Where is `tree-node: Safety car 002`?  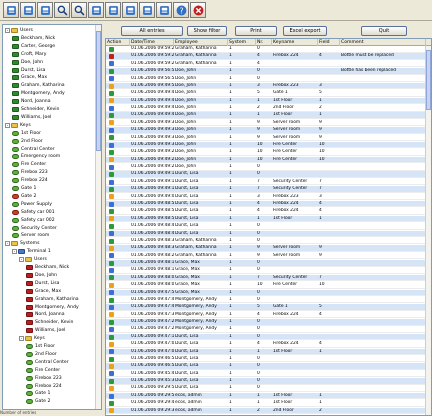 tree-node: Safety car 002 is located at coordinates (33, 220).